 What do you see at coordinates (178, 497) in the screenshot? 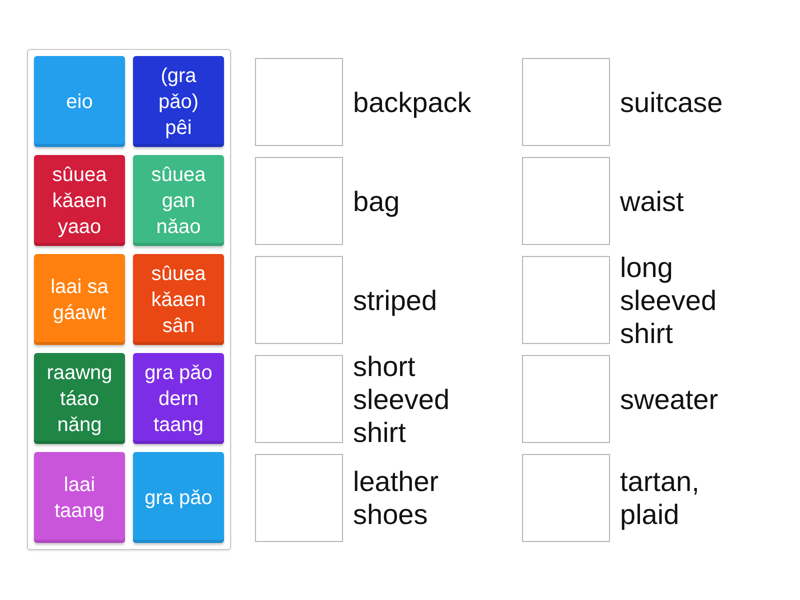
I see `word-tile: gra pǎo` at bounding box center [178, 497].